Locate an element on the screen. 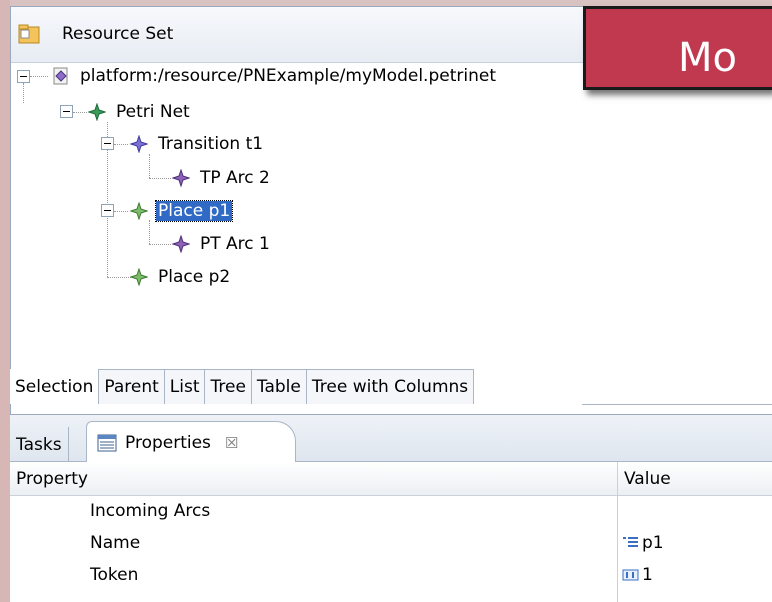  tree-item-label: Petri Net is located at coordinates (153, 112).